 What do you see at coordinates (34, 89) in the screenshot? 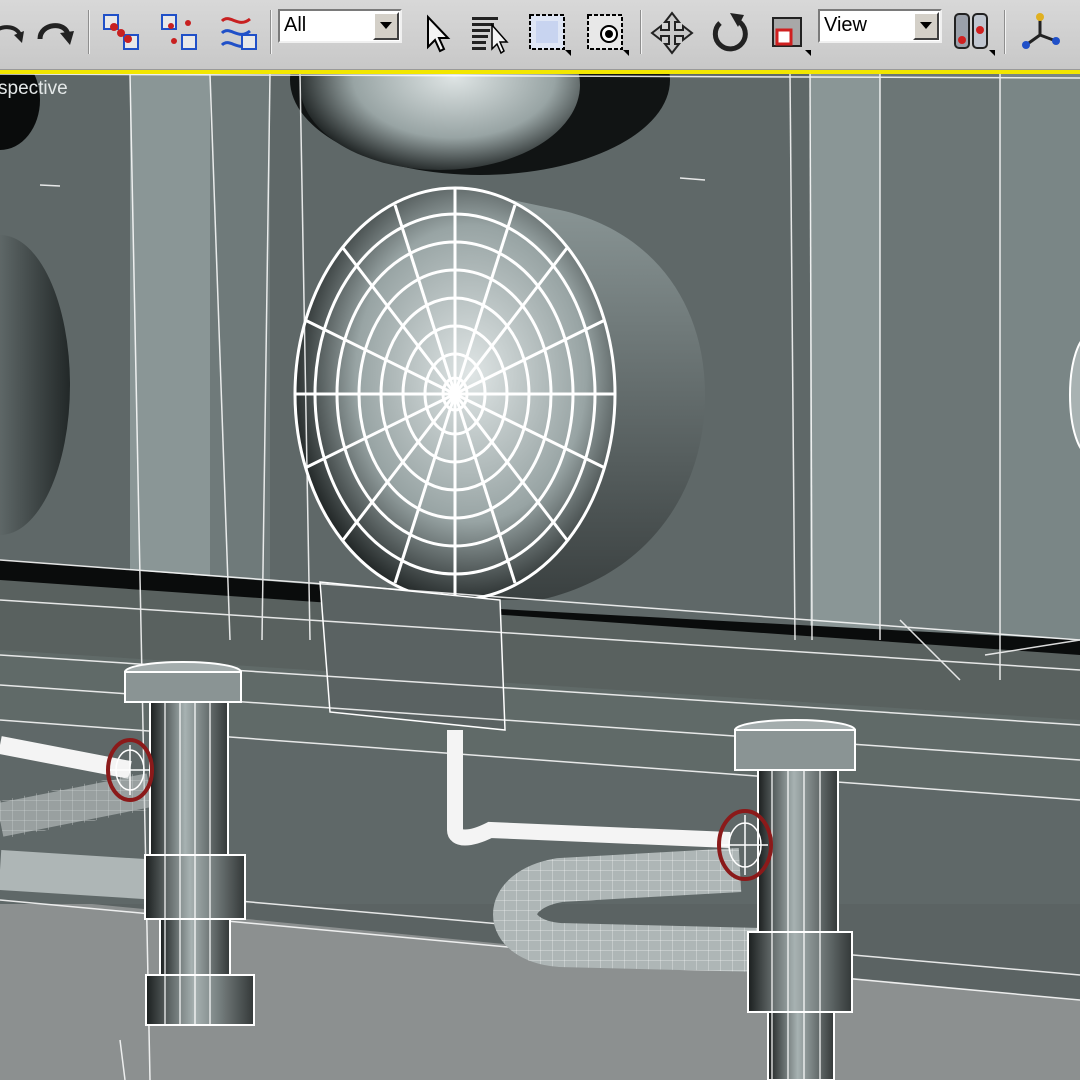
I see `viewport-label: spective` at bounding box center [34, 89].